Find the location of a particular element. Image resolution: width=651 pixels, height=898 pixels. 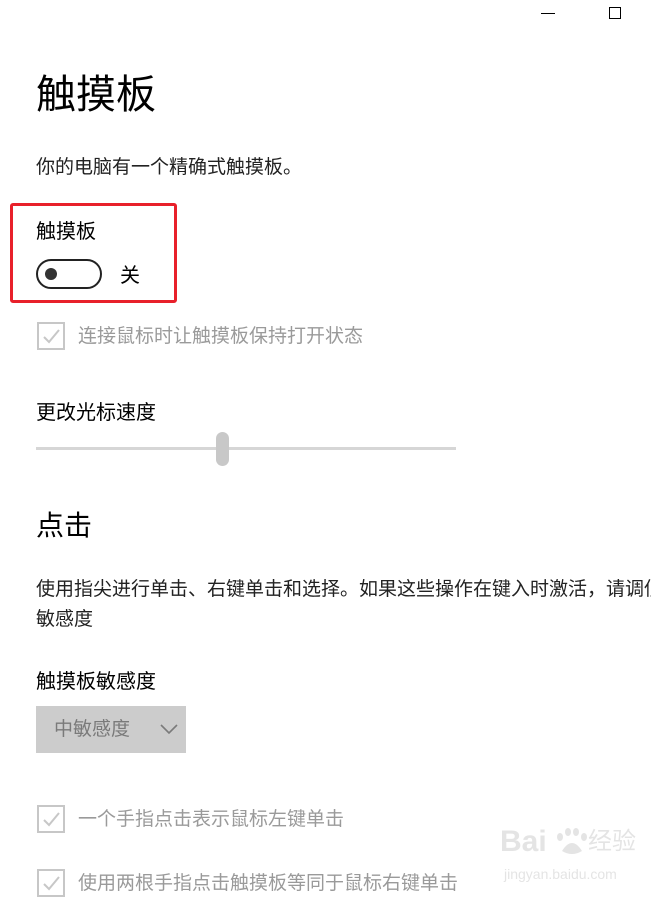

maximize-button is located at coordinates (615, 13).